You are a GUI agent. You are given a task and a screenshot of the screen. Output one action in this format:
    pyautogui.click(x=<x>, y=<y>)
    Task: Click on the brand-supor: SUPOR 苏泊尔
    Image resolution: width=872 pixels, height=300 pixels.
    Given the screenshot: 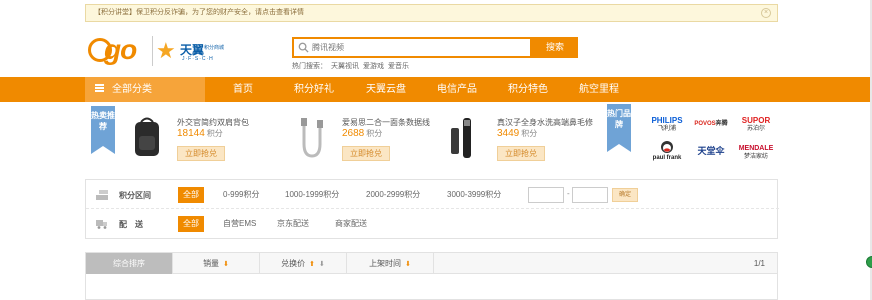 What is the action you would take?
    pyautogui.click(x=756, y=125)
    